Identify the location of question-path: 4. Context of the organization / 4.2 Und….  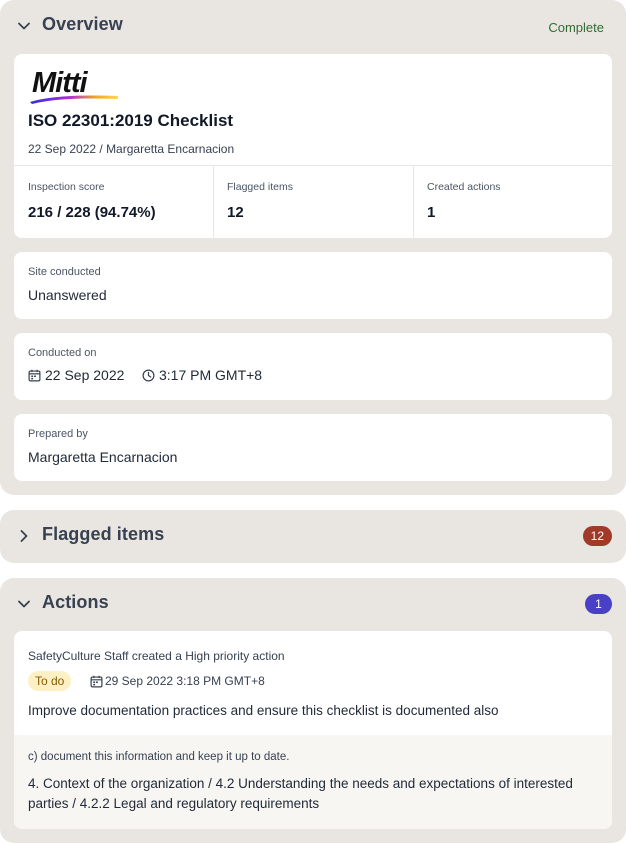
(300, 793).